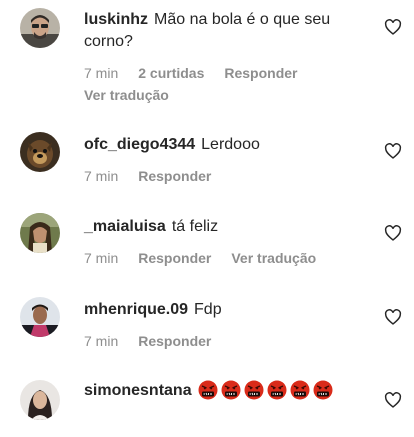  I want to click on comment-body: _maialuisa tá feliz, so click(229, 227).